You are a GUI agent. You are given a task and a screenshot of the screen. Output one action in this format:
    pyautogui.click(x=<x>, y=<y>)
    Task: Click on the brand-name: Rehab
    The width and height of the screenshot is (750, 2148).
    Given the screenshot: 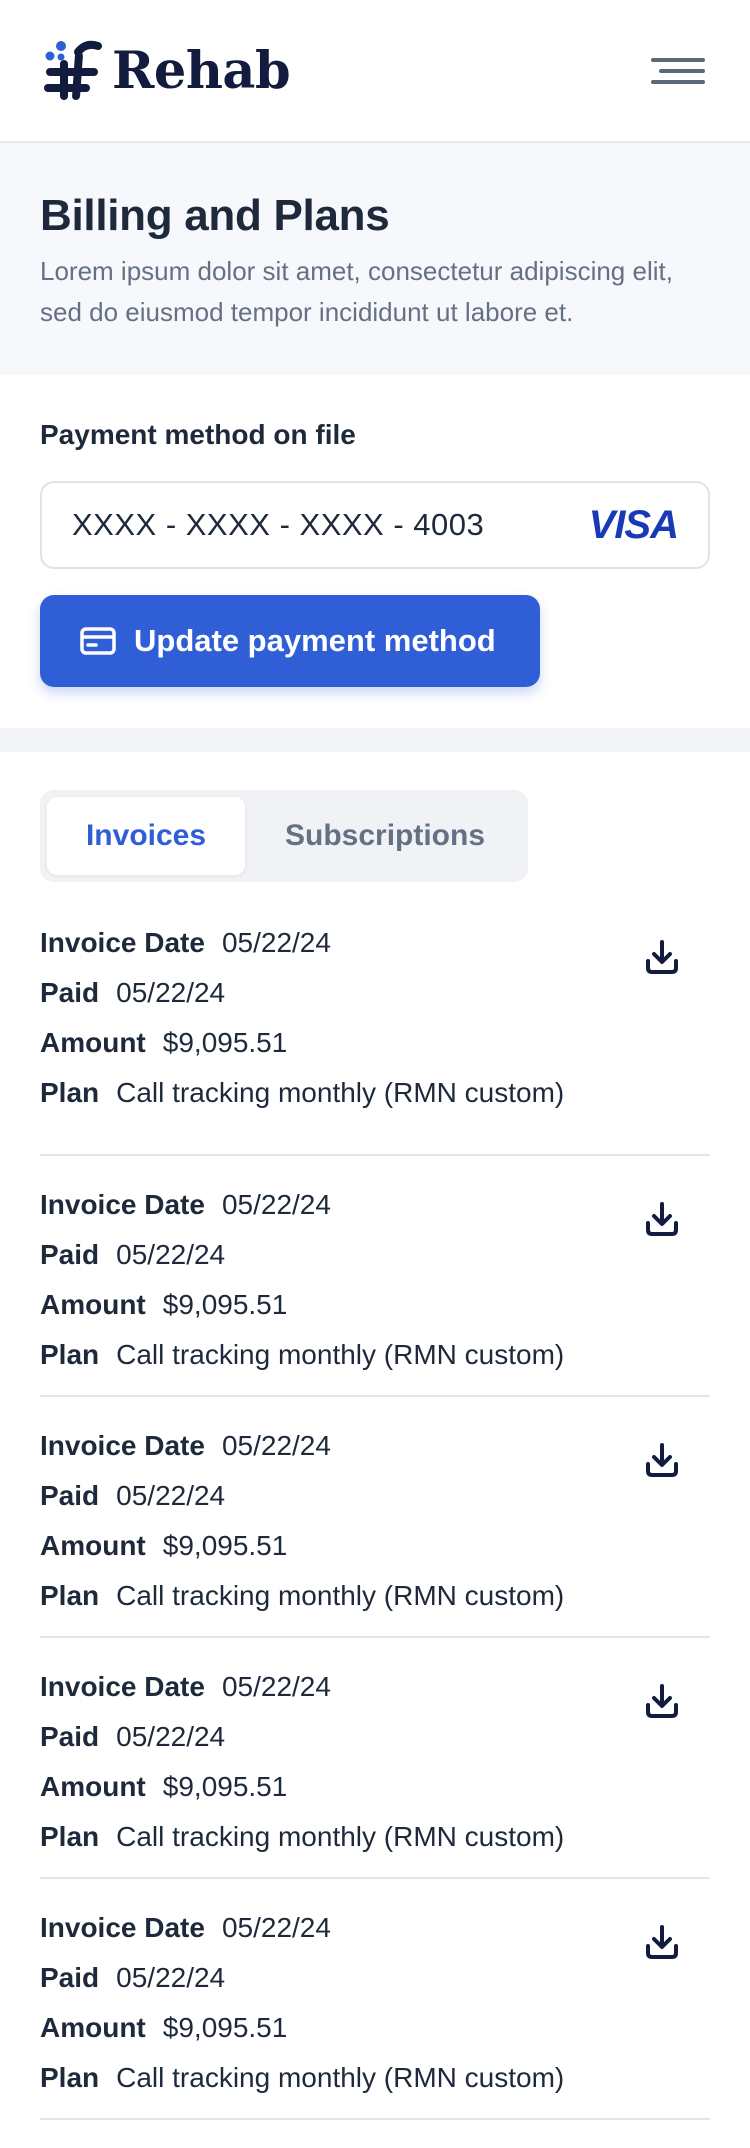 What is the action you would take?
    pyautogui.click(x=201, y=70)
    